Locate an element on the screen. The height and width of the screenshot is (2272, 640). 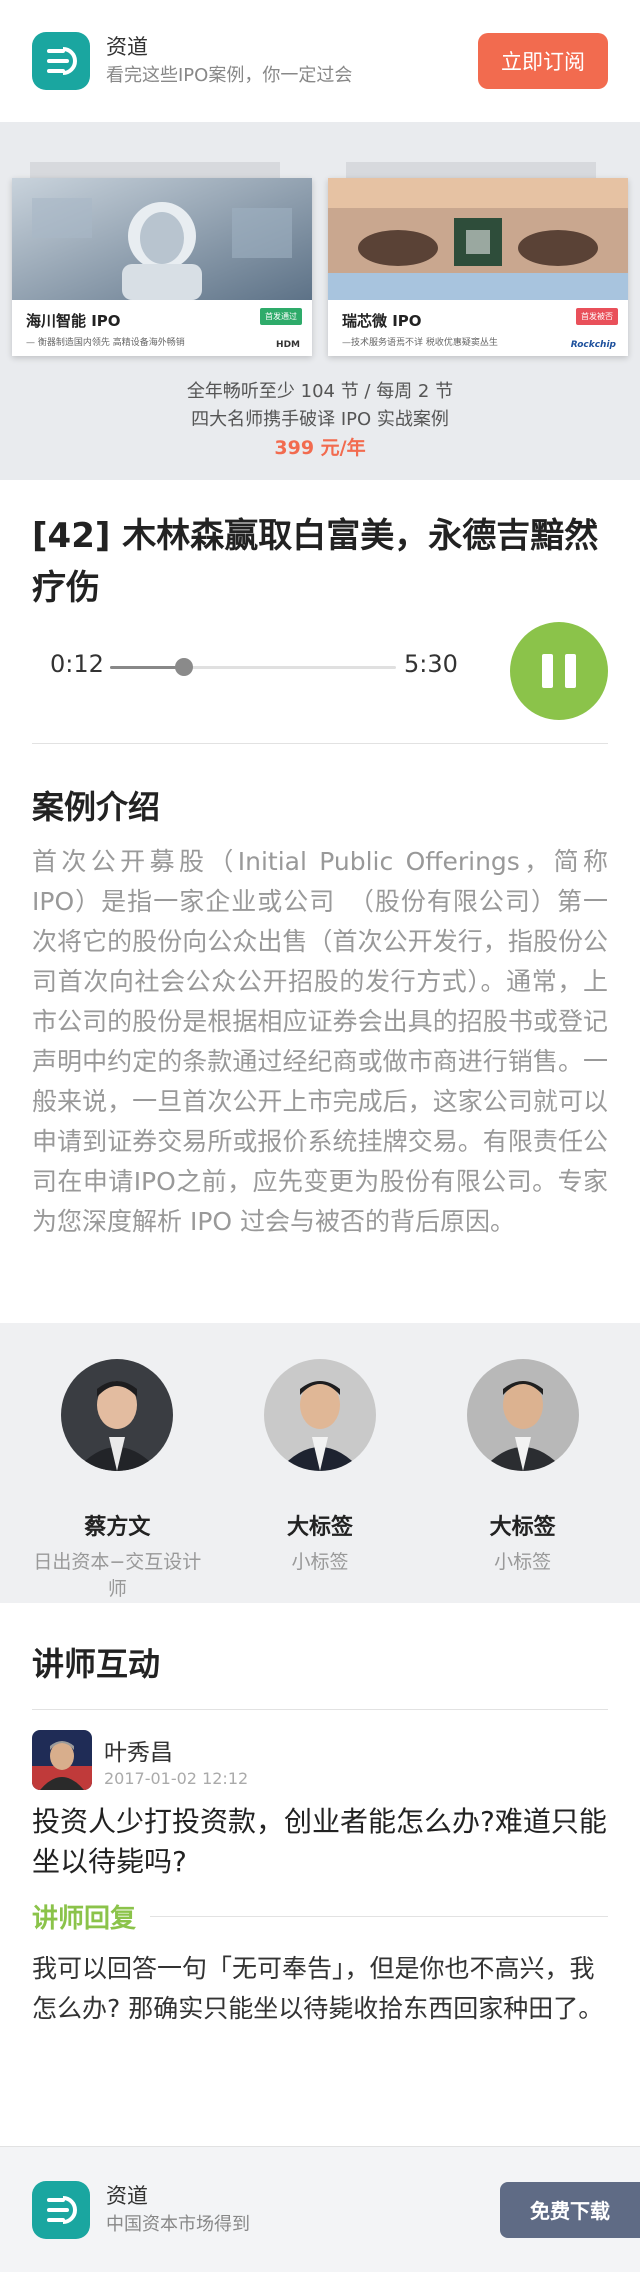
promo-line-1: 全年畅听至少 104 节 / 每周 2 节 is located at coordinates (320, 391).